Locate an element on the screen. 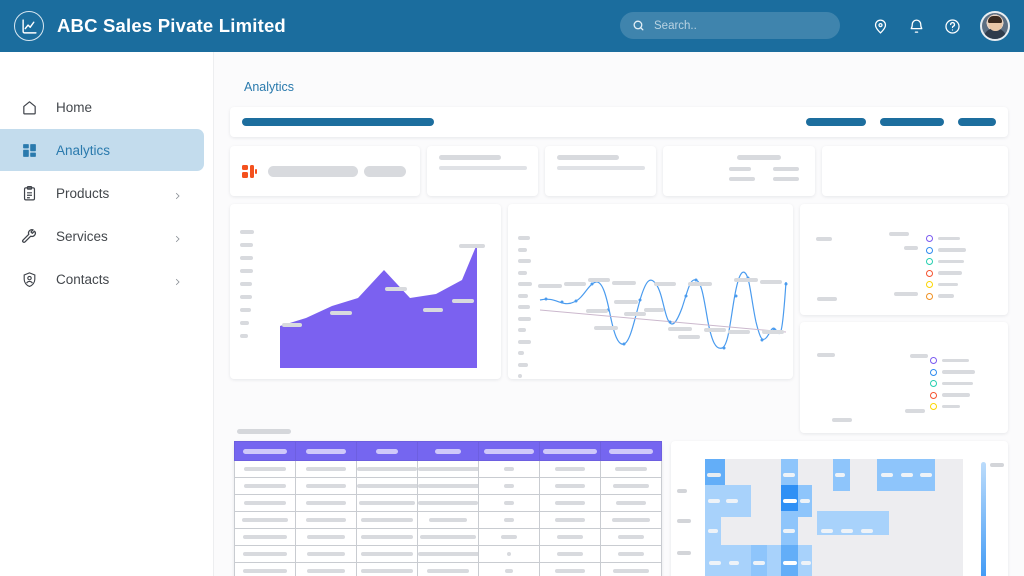  sidebar-item-products: Products is located at coordinates (102, 193).